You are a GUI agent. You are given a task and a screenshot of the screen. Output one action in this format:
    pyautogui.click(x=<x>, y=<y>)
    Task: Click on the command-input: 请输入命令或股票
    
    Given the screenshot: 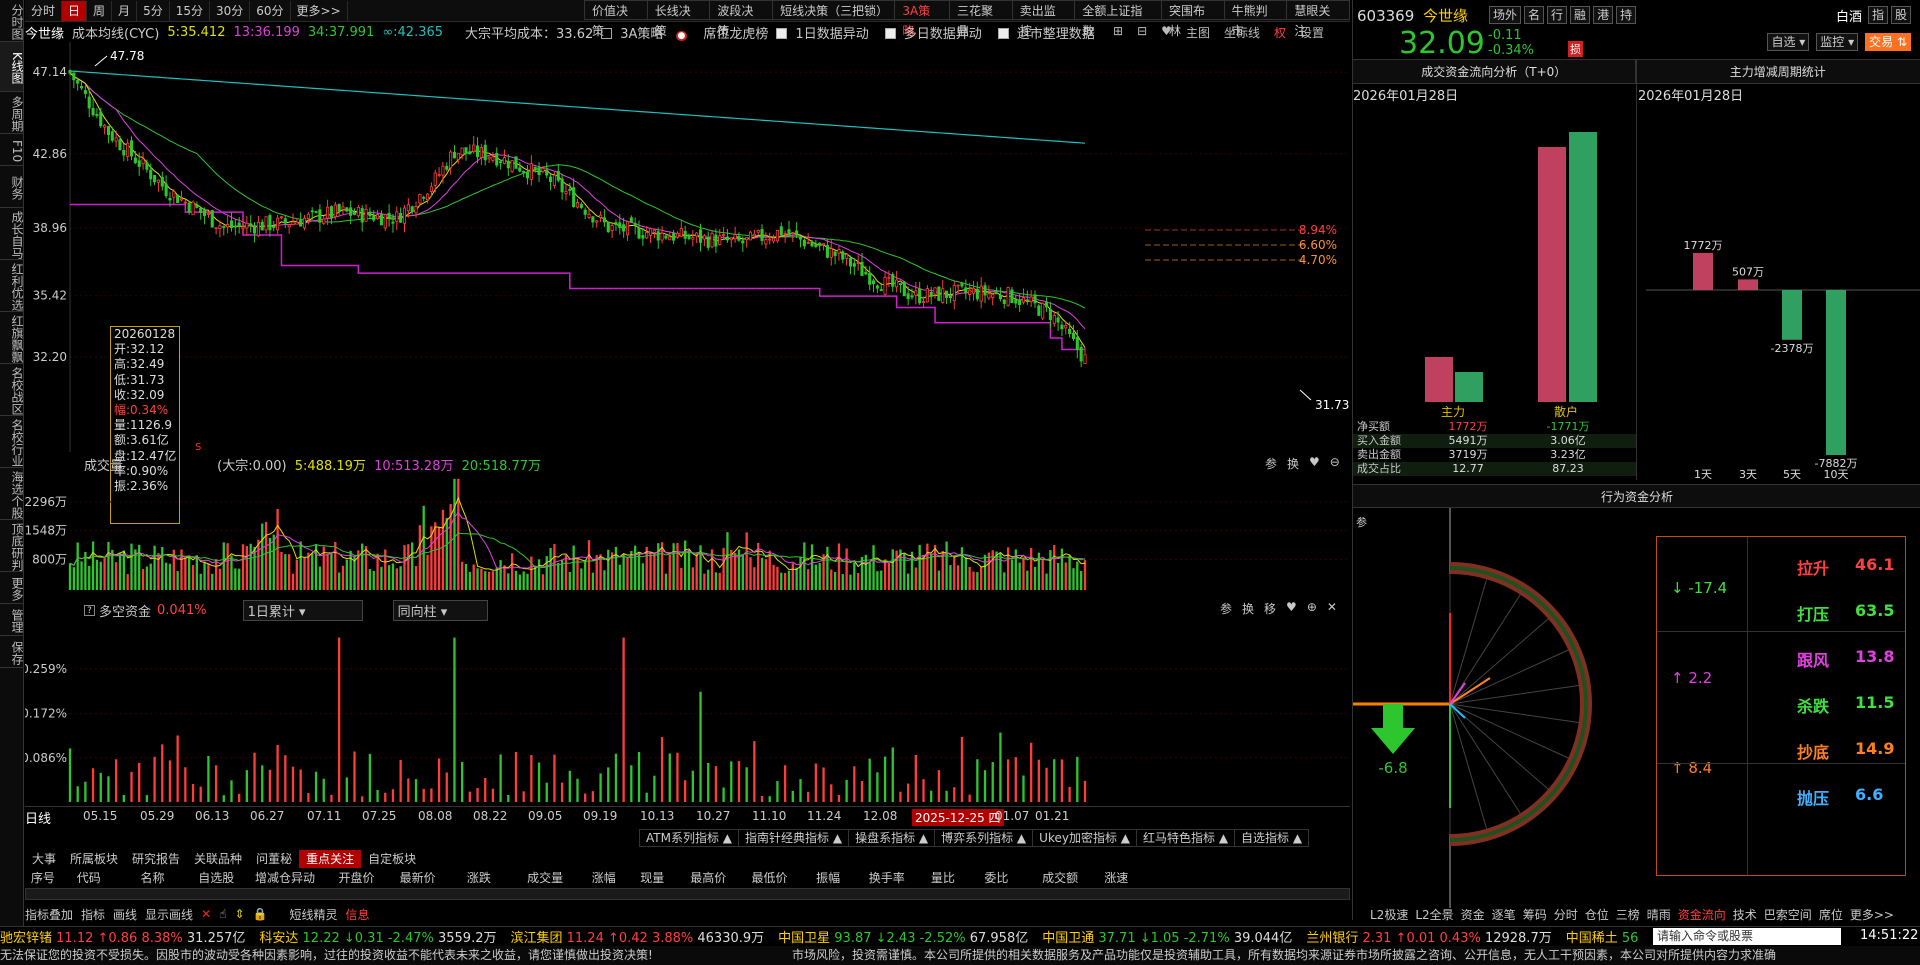 What is the action you would take?
    pyautogui.click(x=1747, y=936)
    